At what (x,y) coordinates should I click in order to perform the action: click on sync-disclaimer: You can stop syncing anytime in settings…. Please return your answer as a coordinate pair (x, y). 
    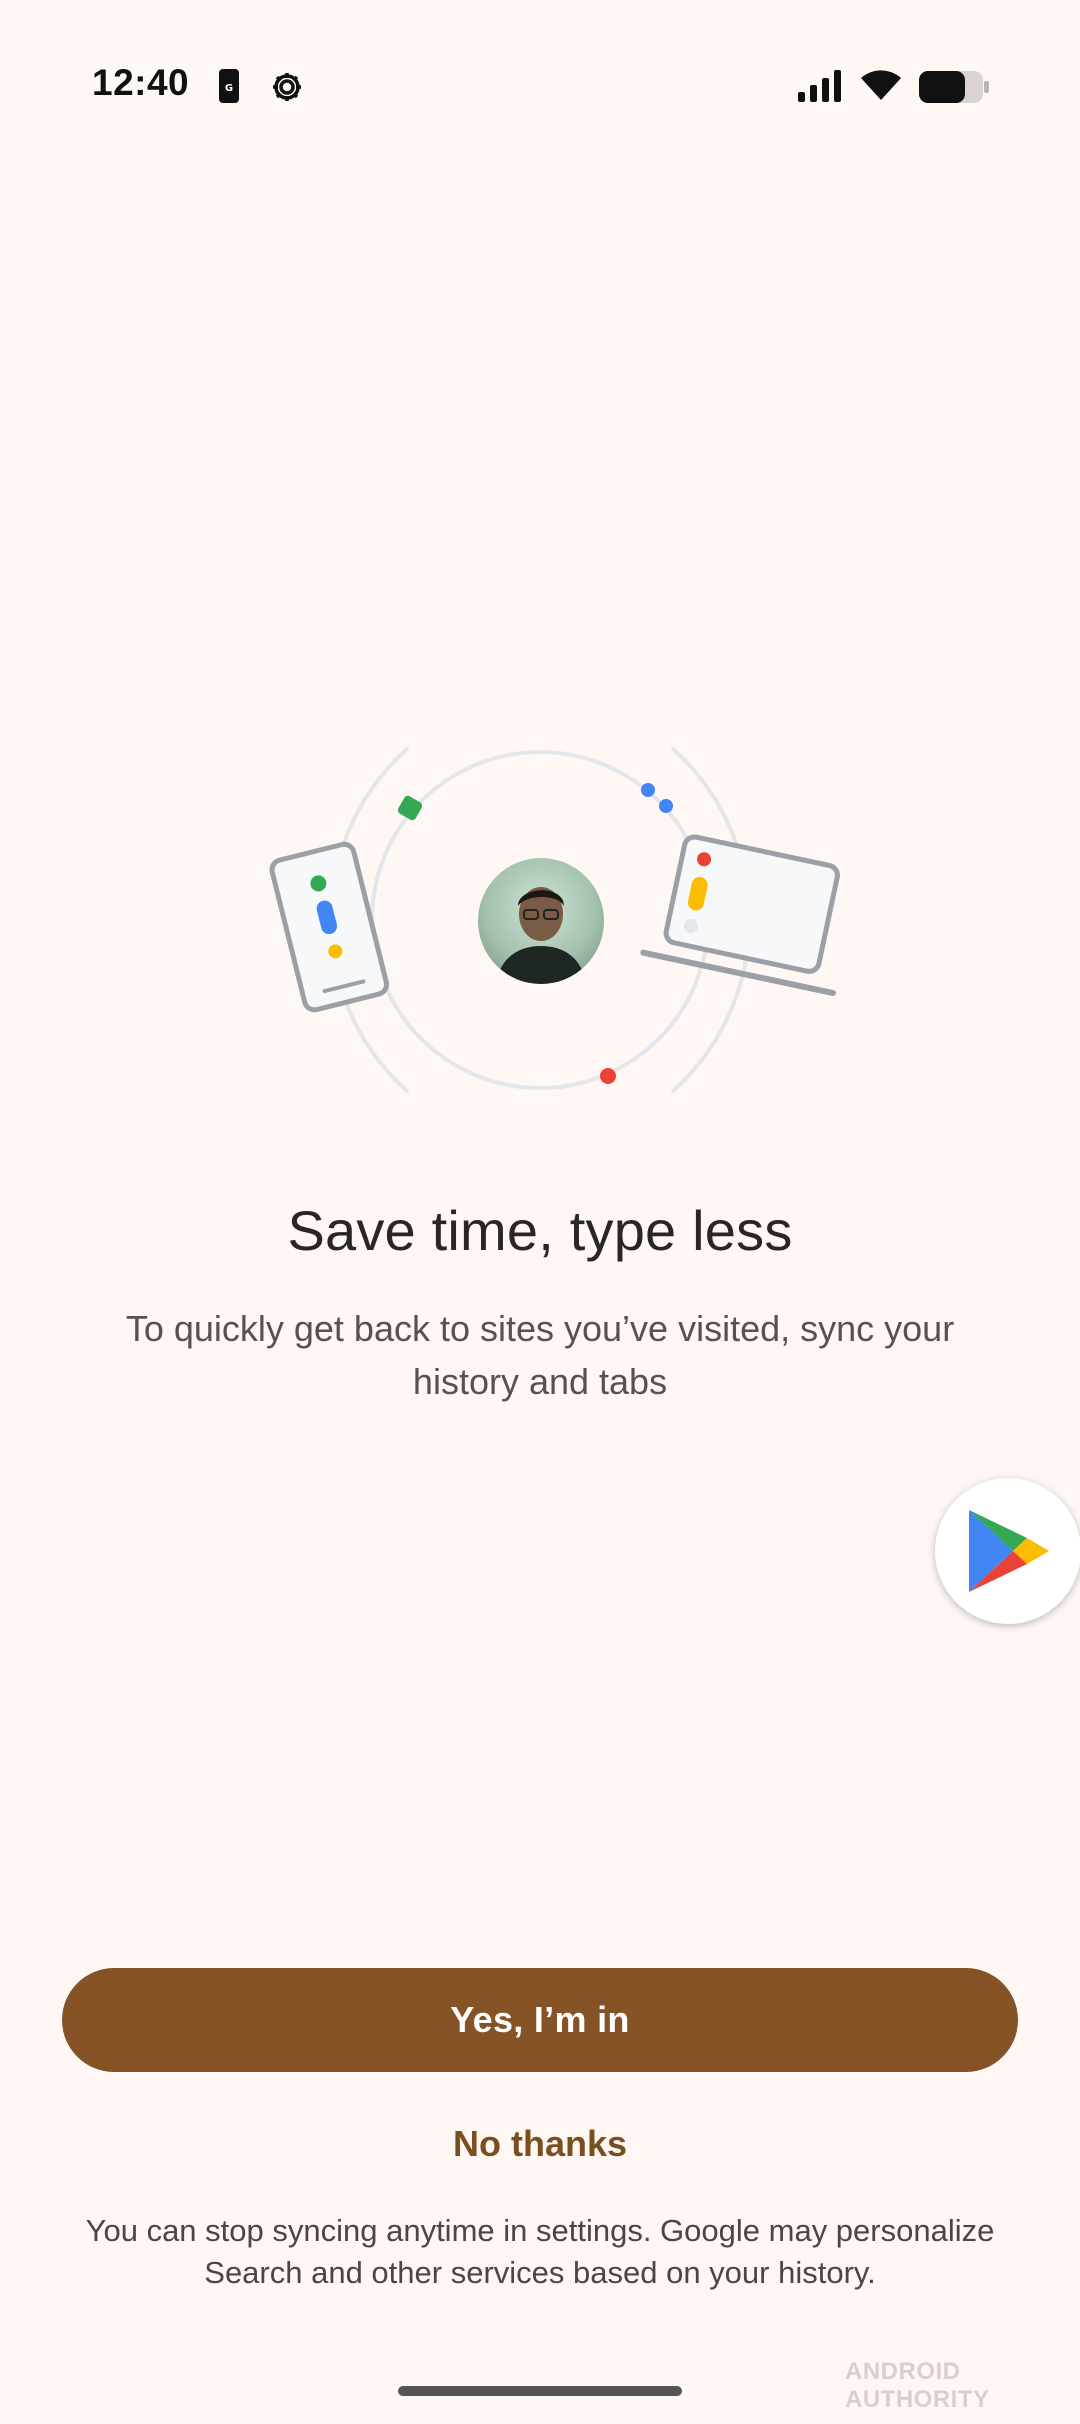
    Looking at the image, I should click on (540, 2251).